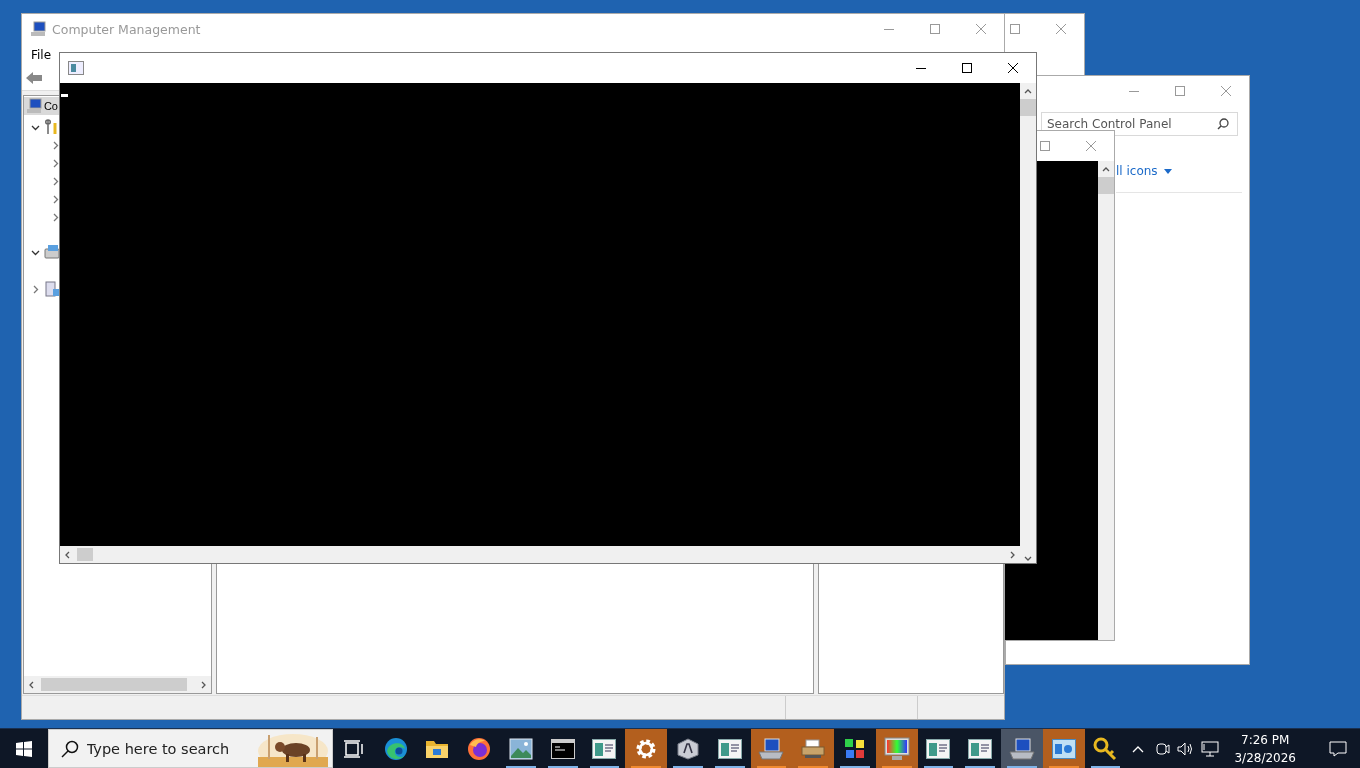 Image resolution: width=1360 pixels, height=768 pixels. What do you see at coordinates (1139, 124) in the screenshot?
I see `search-field: Search Control Panel` at bounding box center [1139, 124].